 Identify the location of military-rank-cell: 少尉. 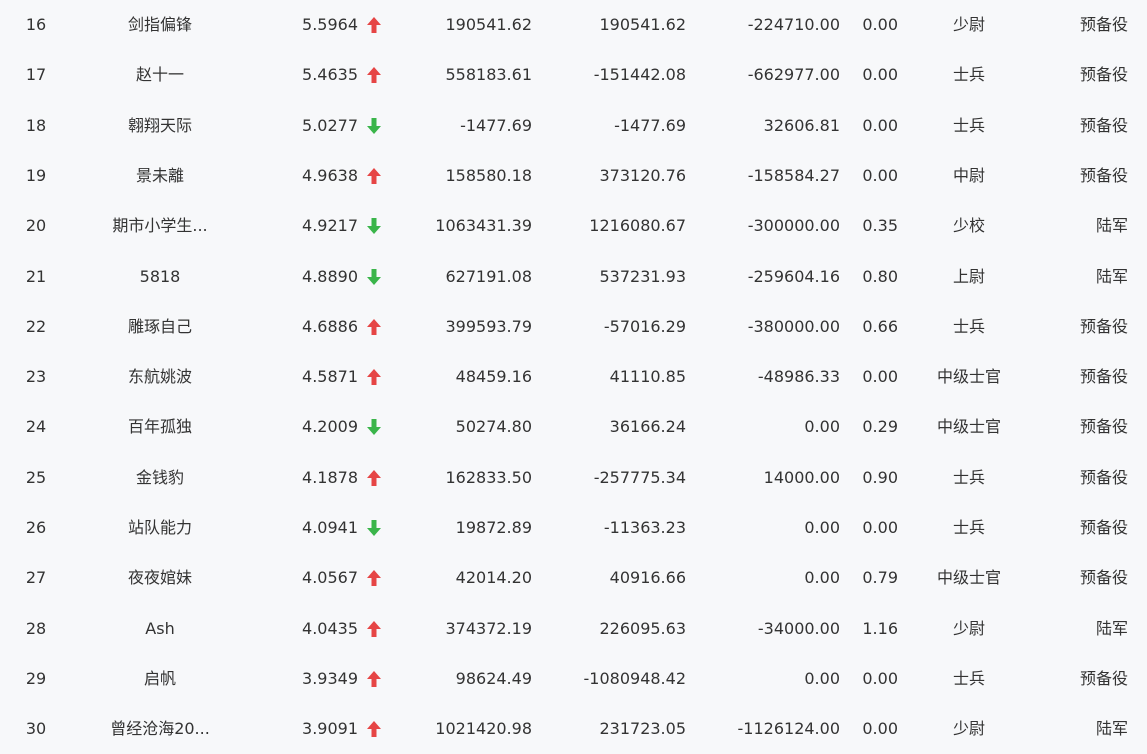
(968, 729).